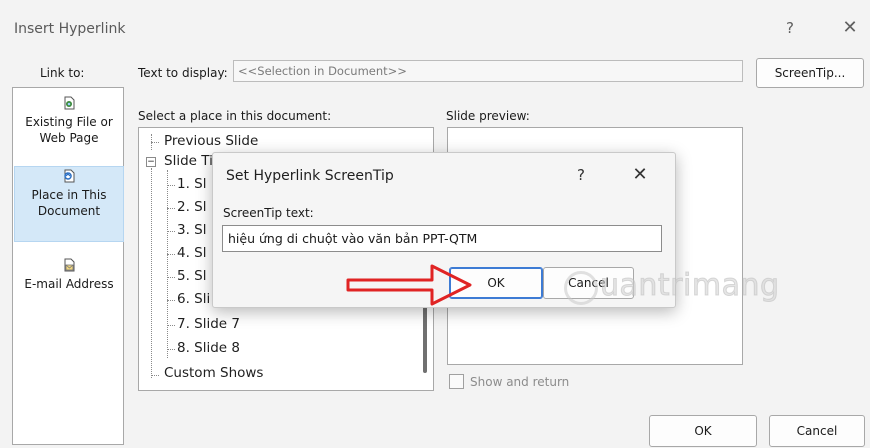 Image resolution: width=870 pixels, height=448 pixels. Describe the element at coordinates (213, 373) in the screenshot. I see `tree-item-custom-shows: Custom Shows` at that location.